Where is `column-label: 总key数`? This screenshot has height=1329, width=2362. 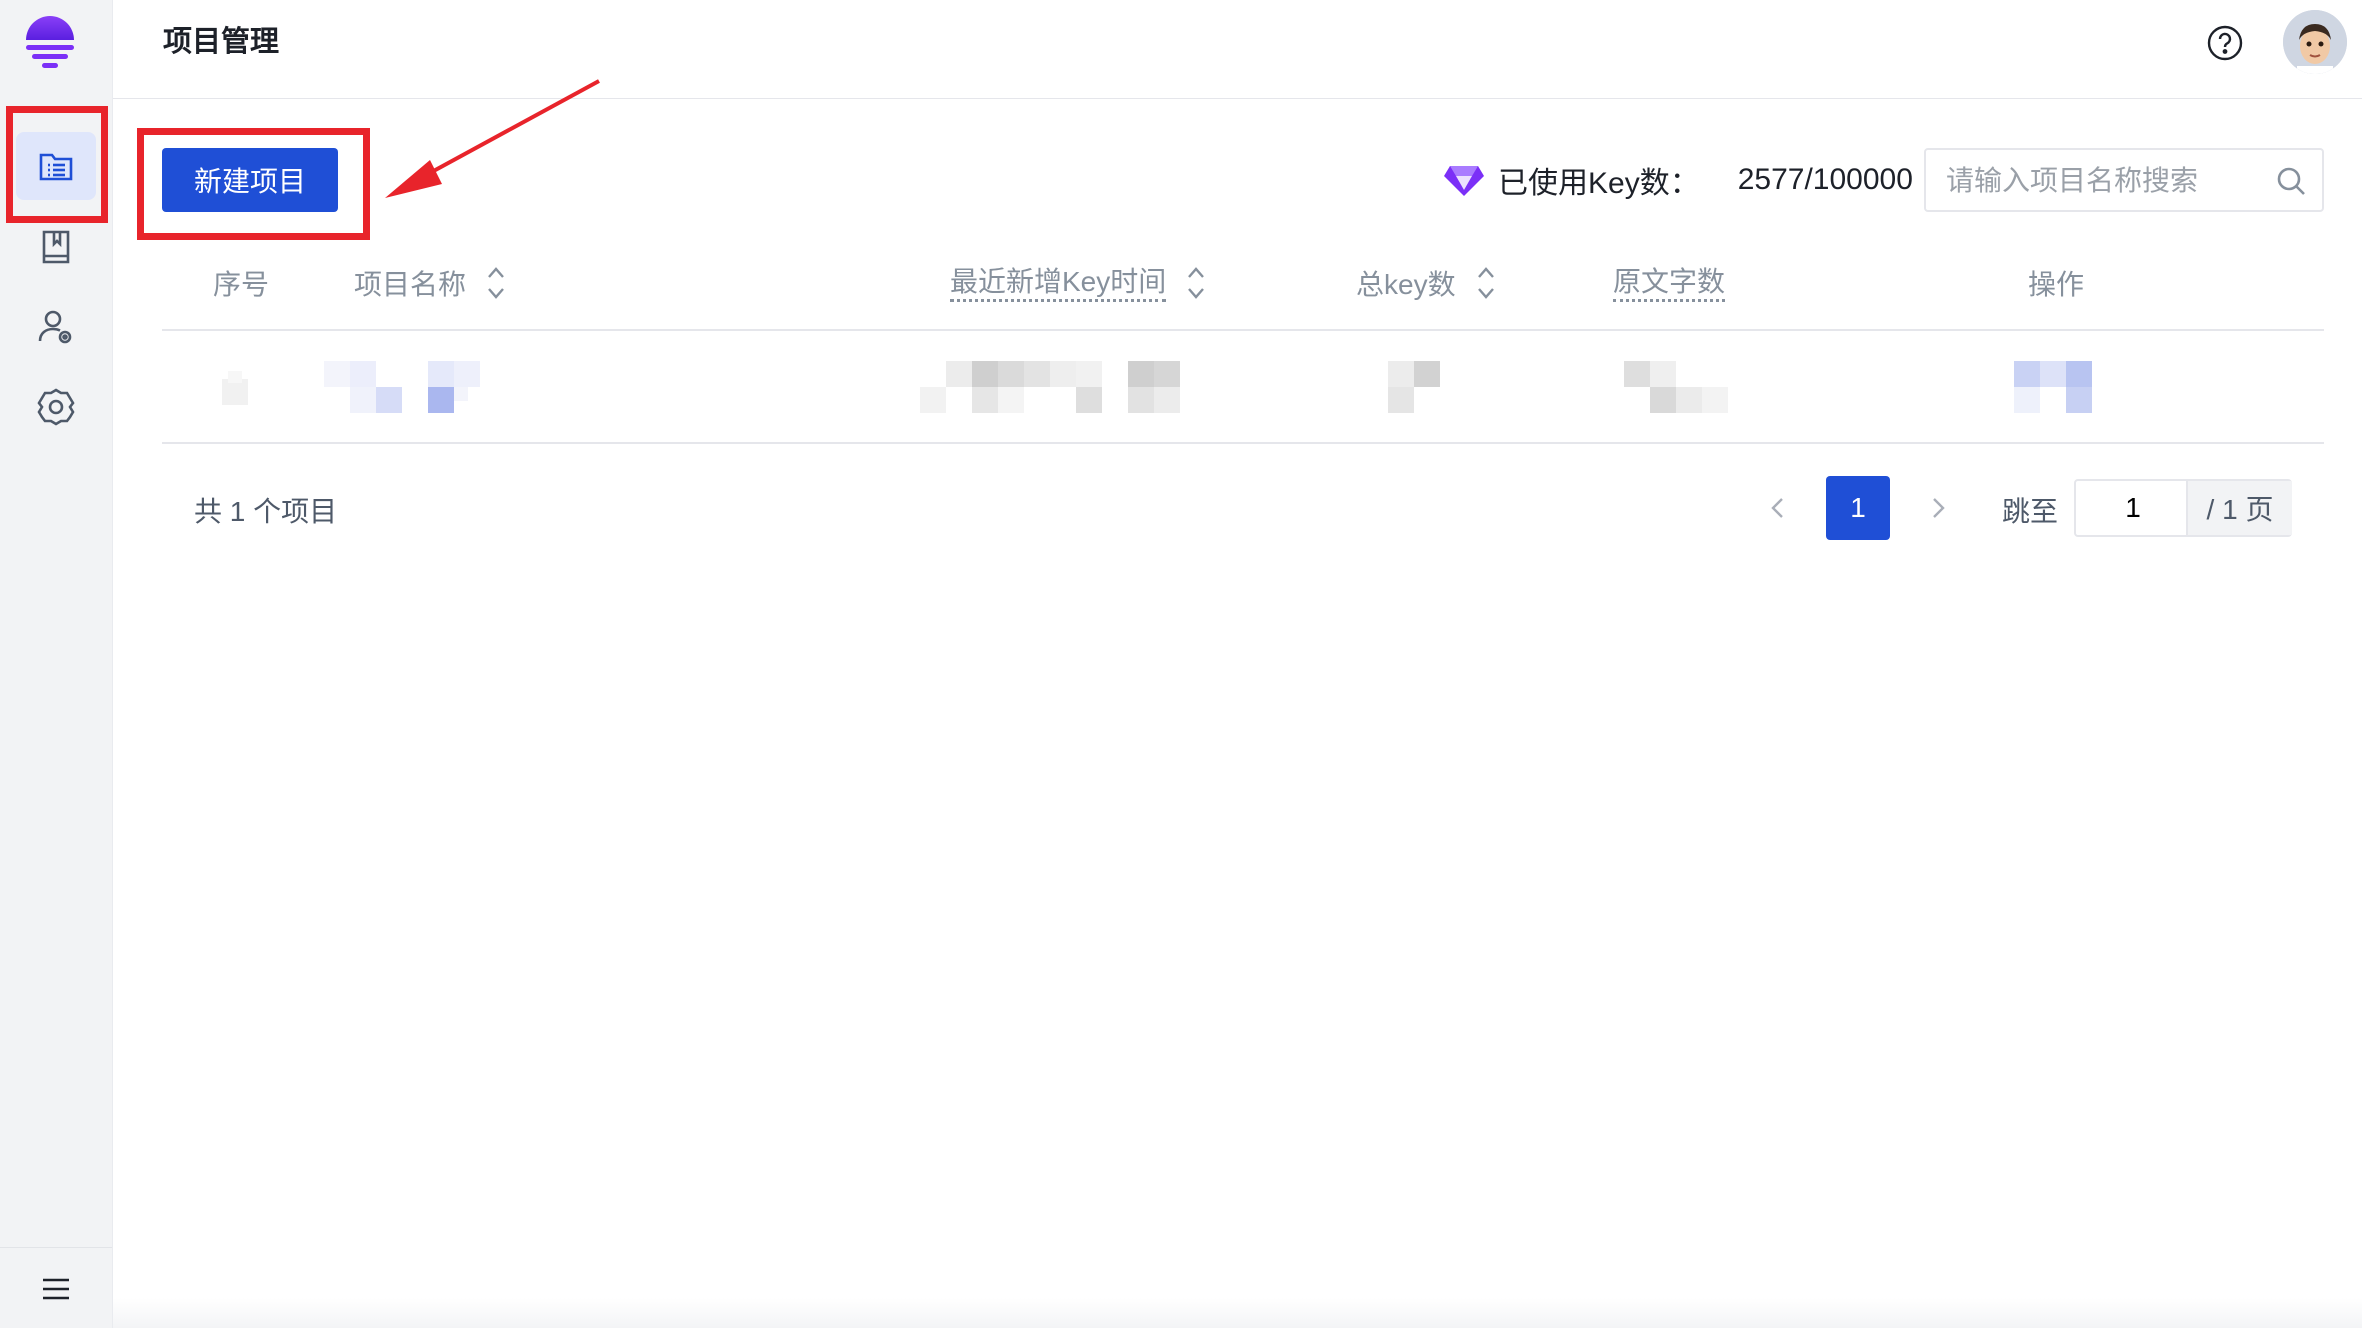 column-label: 总key数 is located at coordinates (1406, 284).